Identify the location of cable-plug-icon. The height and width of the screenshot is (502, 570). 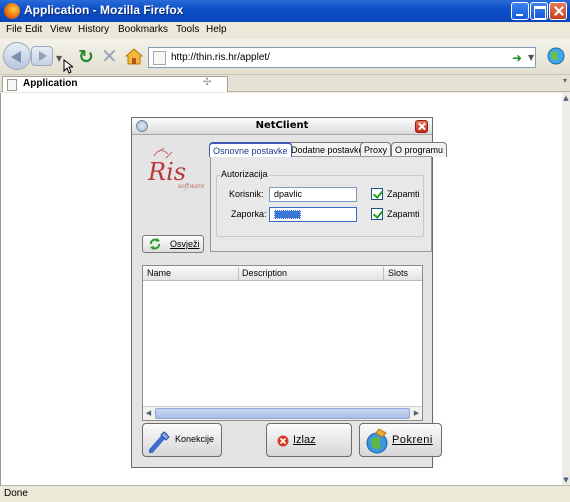
(159, 442).